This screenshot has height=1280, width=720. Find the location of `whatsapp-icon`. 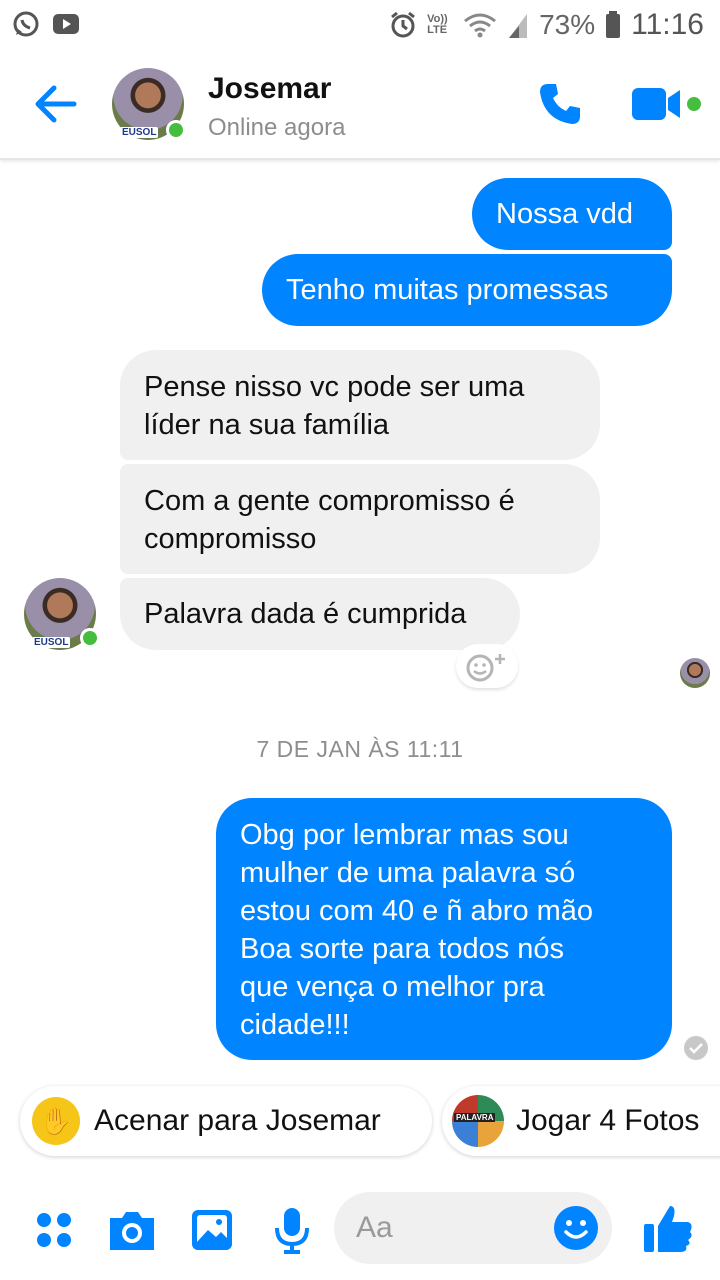

whatsapp-icon is located at coordinates (26, 24).